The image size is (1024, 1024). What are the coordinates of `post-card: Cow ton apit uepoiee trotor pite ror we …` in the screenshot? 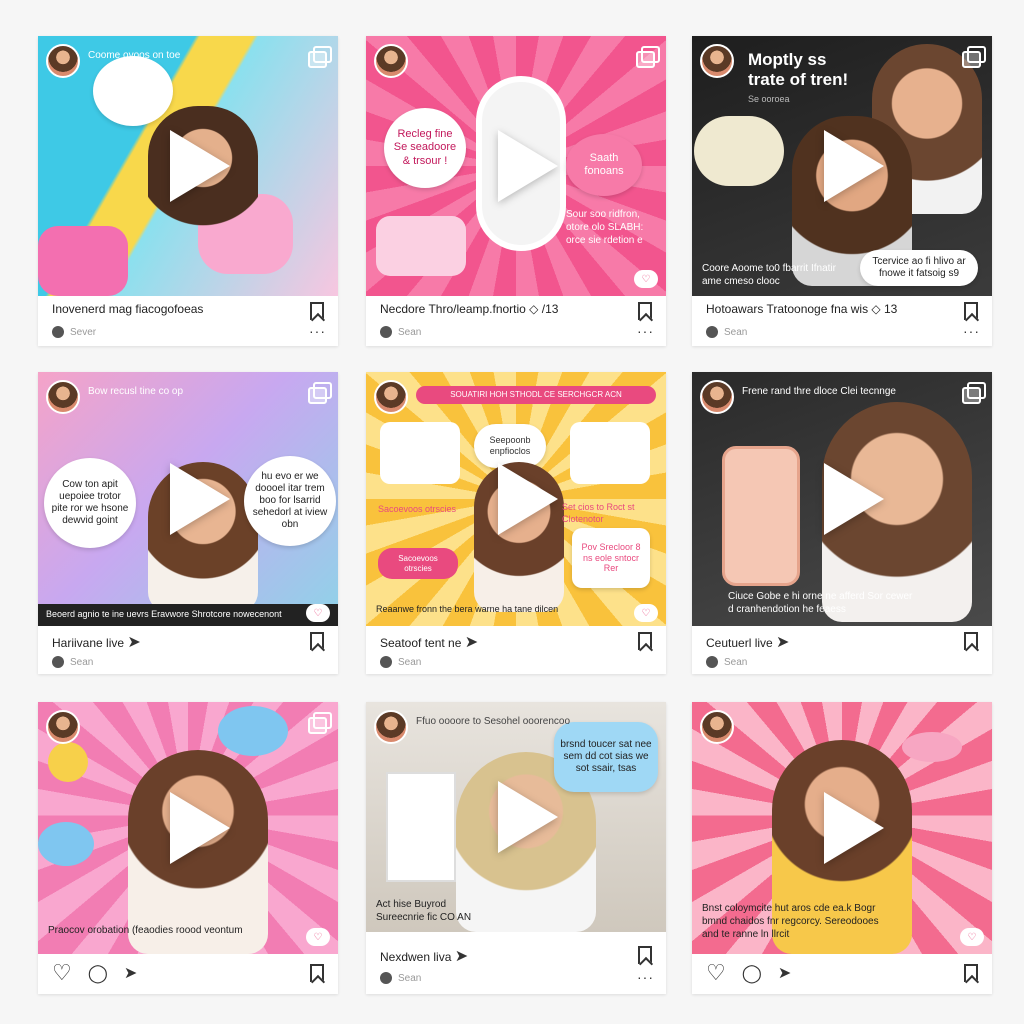 It's located at (188, 523).